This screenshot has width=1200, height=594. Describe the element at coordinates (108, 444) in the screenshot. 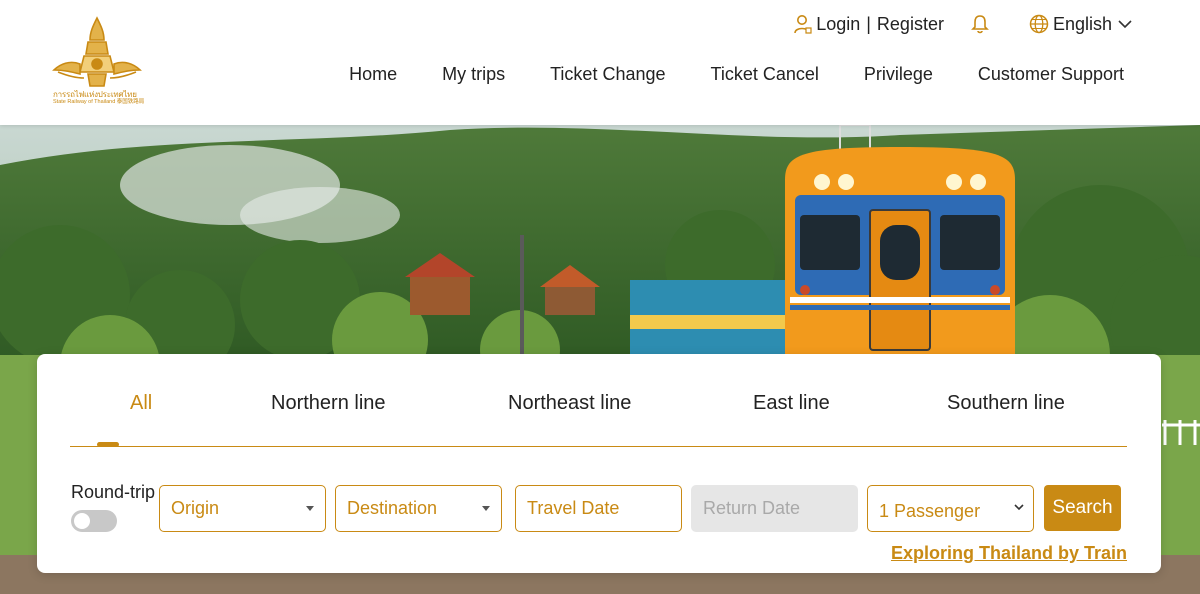

I see `active-tab-indicator` at that location.